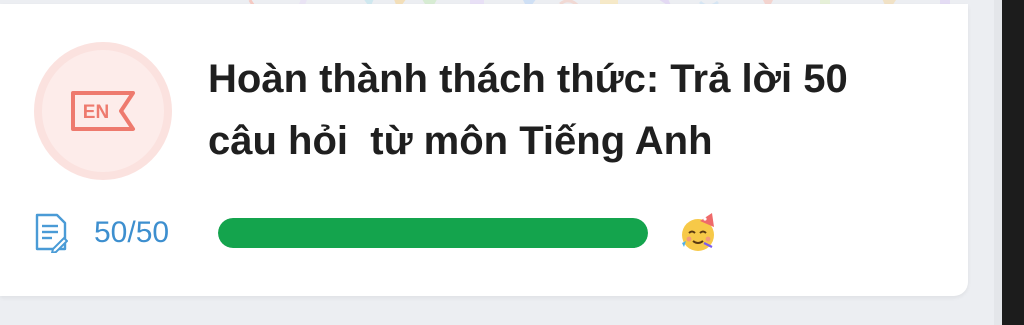  What do you see at coordinates (51, 233) in the screenshot?
I see `document-edit-icon` at bounding box center [51, 233].